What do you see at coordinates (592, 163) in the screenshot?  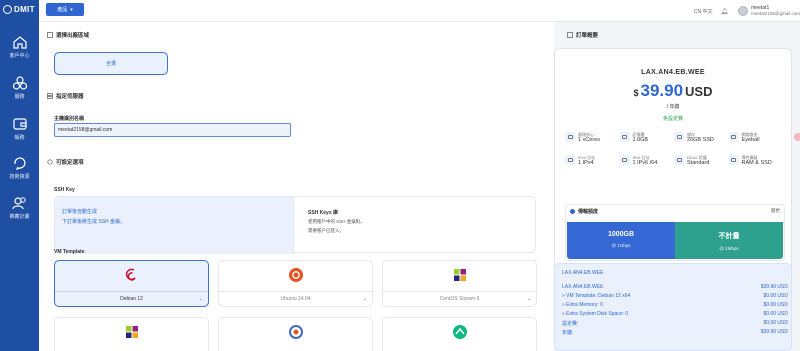 I see `spec-item: IPv4 位址 1 IPv4` at bounding box center [592, 163].